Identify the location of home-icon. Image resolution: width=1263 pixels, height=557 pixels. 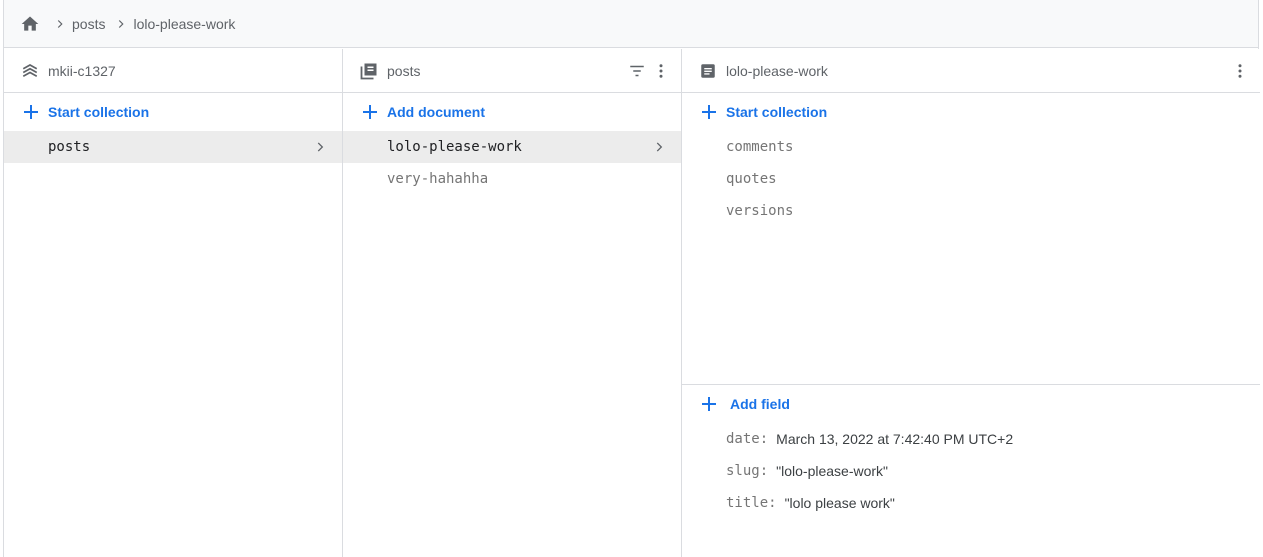
(30, 24).